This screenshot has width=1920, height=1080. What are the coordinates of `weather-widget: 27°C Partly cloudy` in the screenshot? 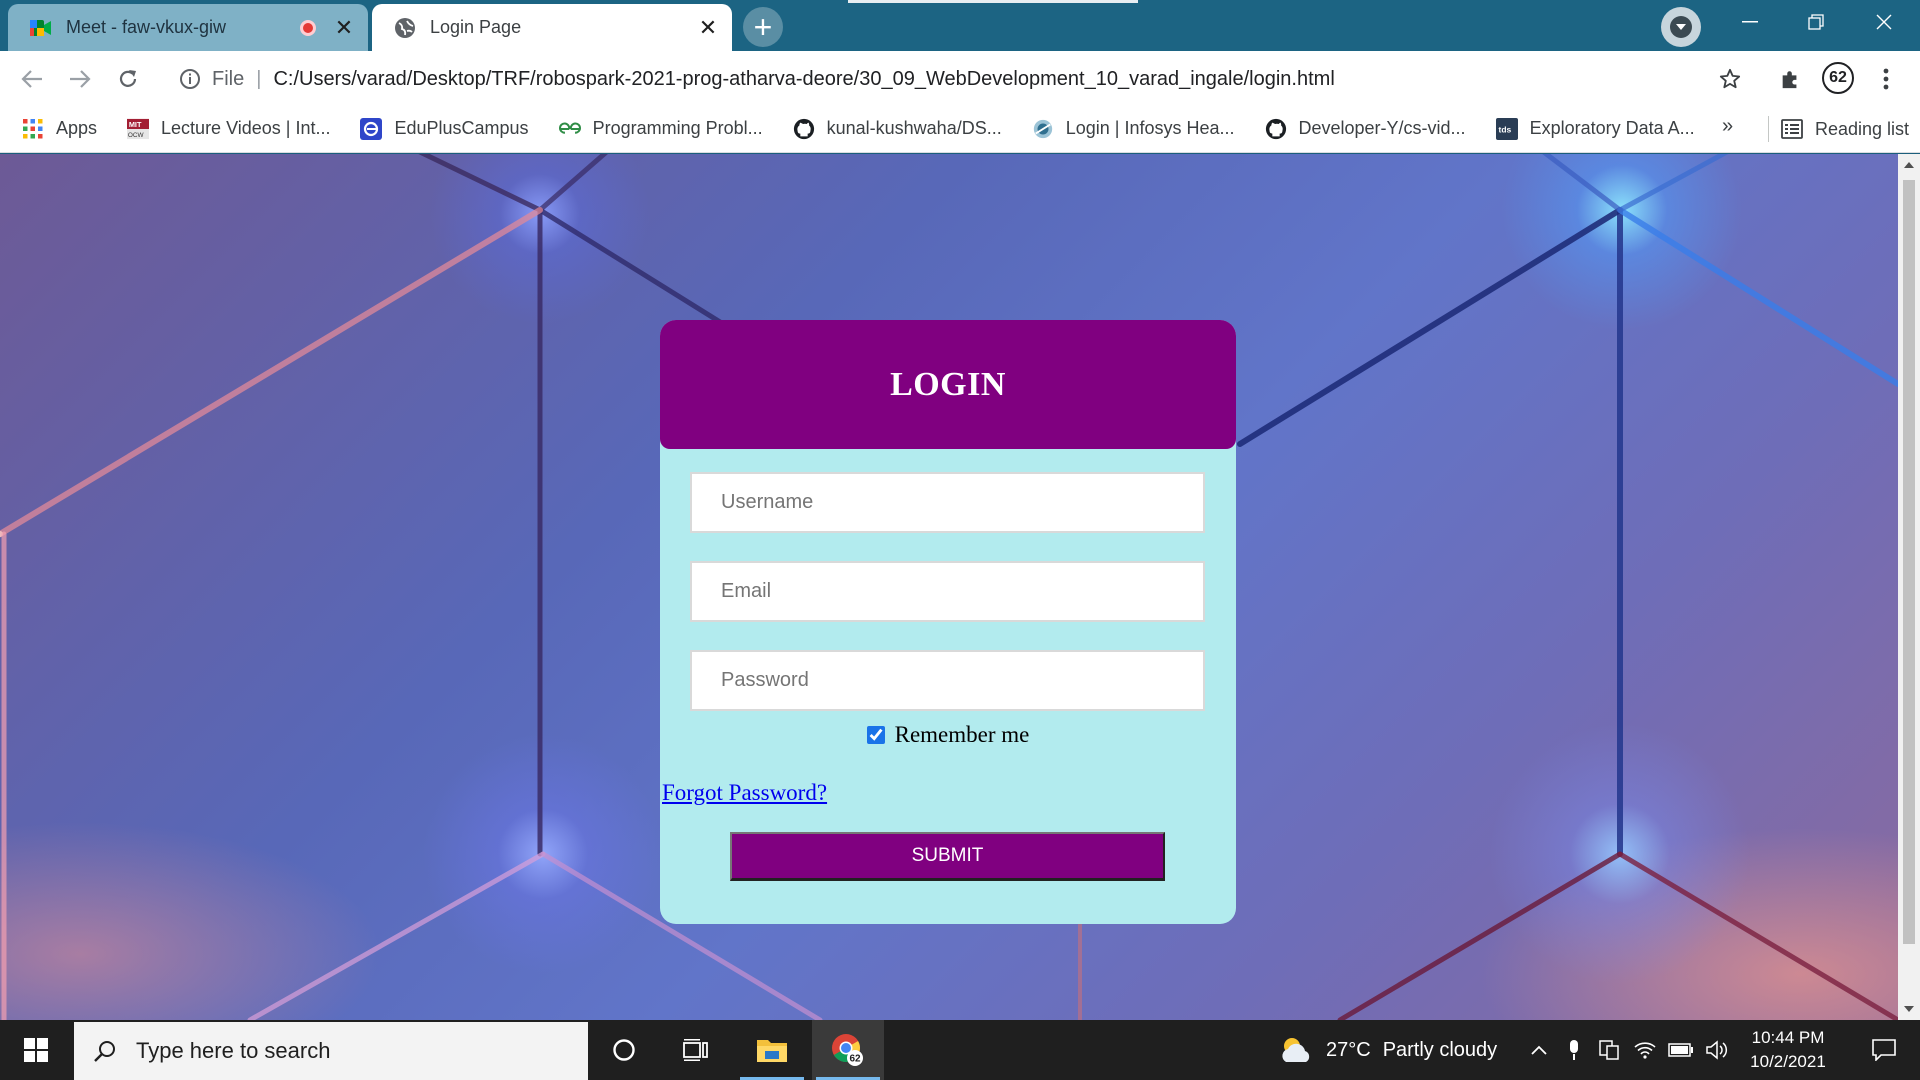 It's located at (1387, 1050).